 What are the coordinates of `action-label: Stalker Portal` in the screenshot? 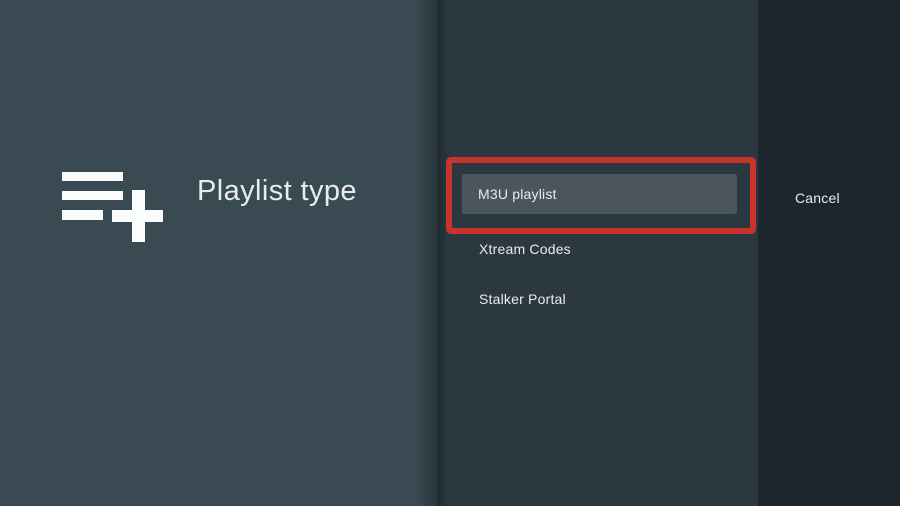 It's located at (522, 299).